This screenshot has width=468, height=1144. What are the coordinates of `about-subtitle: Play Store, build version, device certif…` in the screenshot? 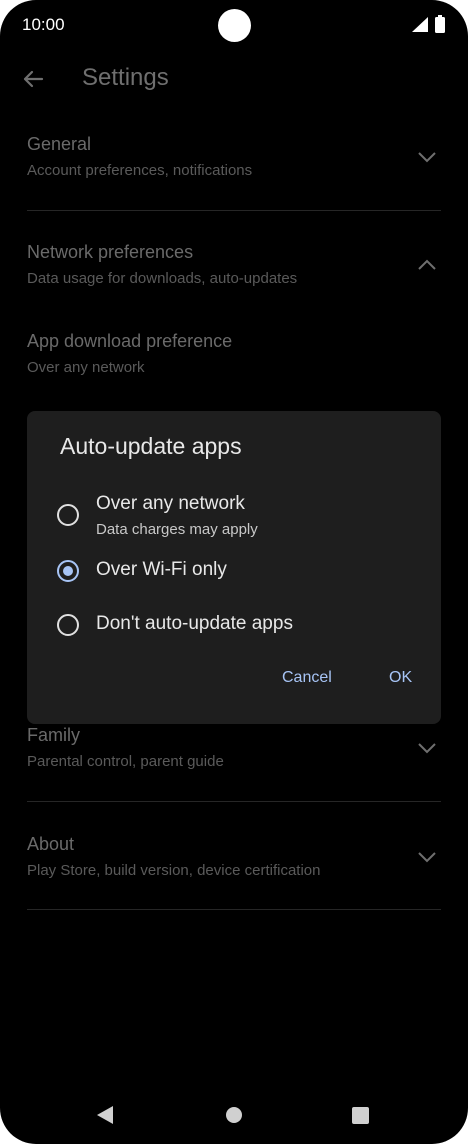 It's located at (174, 870).